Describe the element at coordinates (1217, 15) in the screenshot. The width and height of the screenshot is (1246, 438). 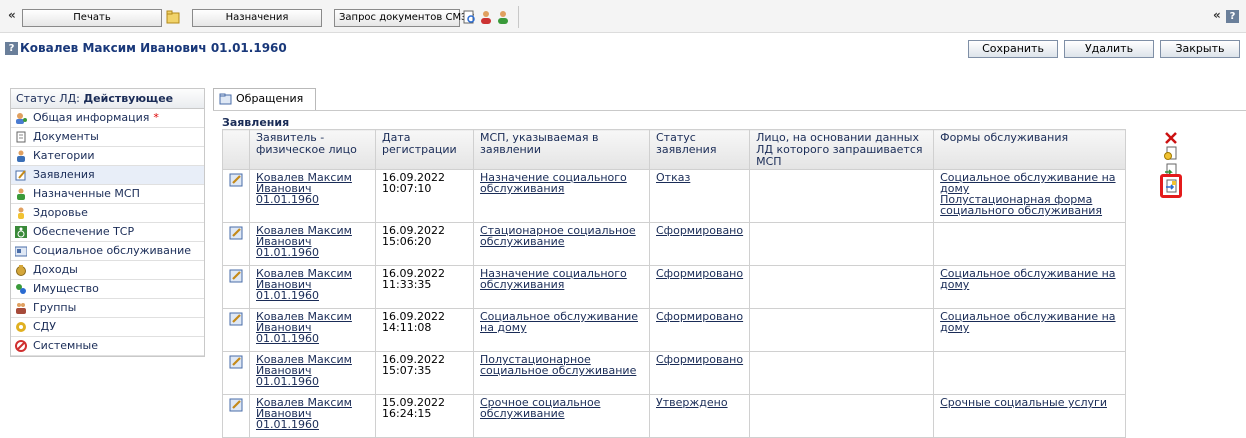
I see `collapse-right-icon: «` at that location.